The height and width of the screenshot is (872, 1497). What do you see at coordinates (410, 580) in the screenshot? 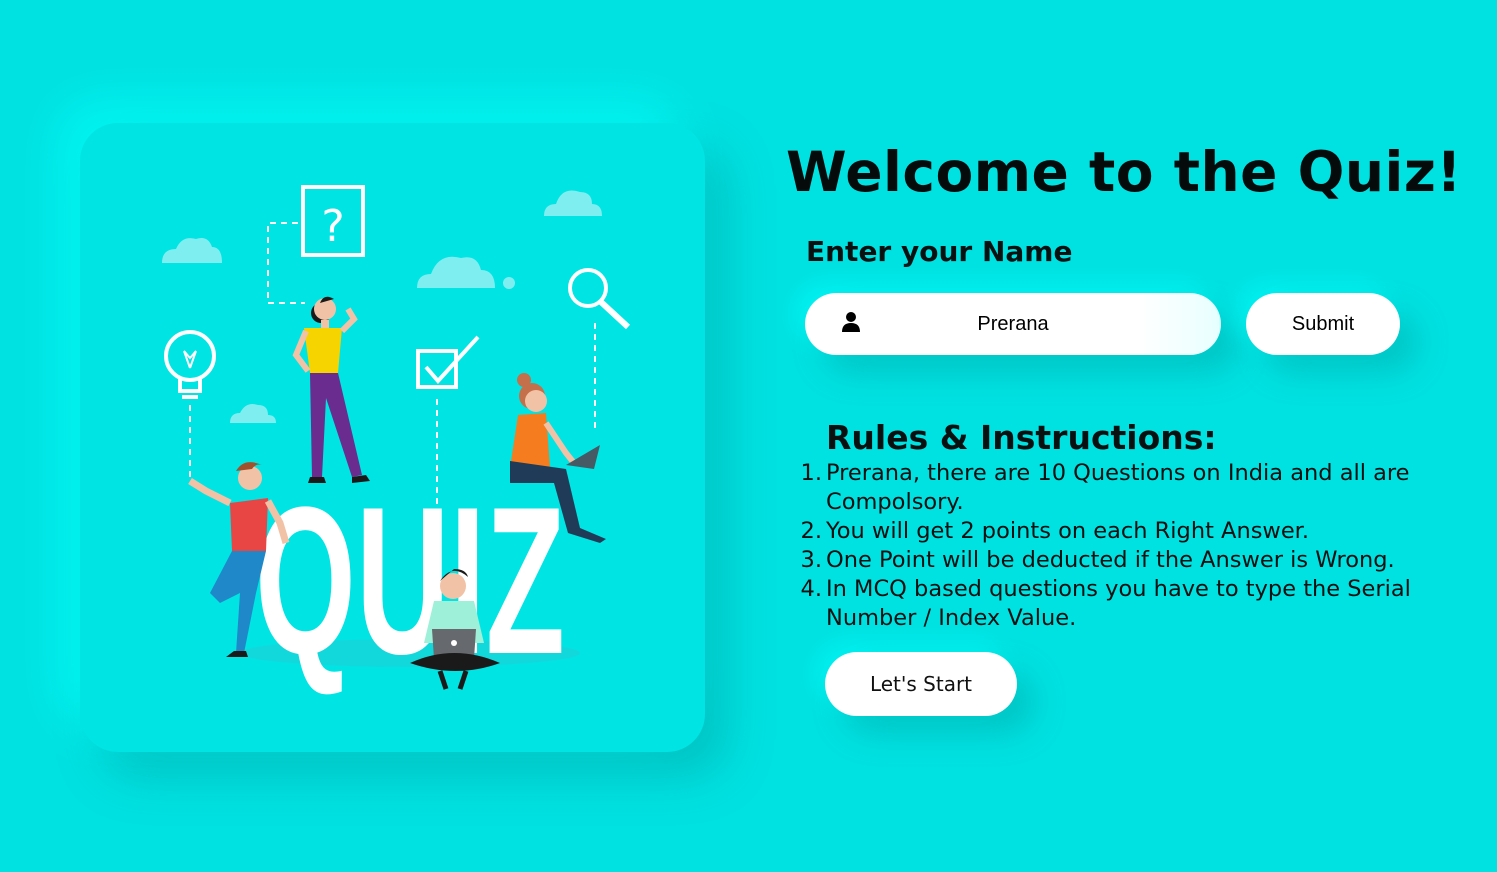
I see `quiz-word: QUIZ` at bounding box center [410, 580].